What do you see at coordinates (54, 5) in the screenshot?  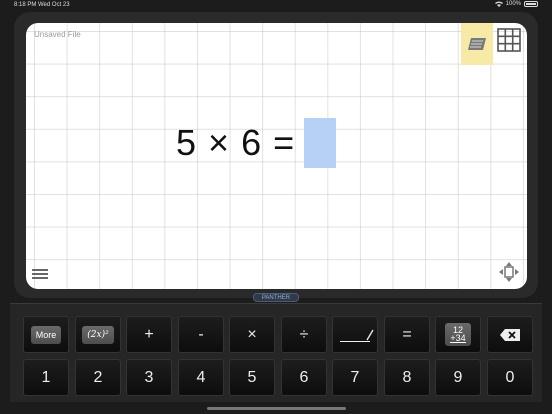 I see `status-date: Wed Oct 23` at bounding box center [54, 5].